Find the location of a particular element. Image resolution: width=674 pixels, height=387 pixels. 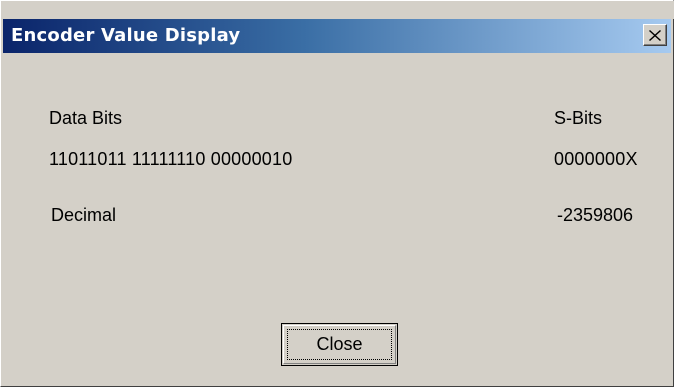

close-button: Close is located at coordinates (339, 344).